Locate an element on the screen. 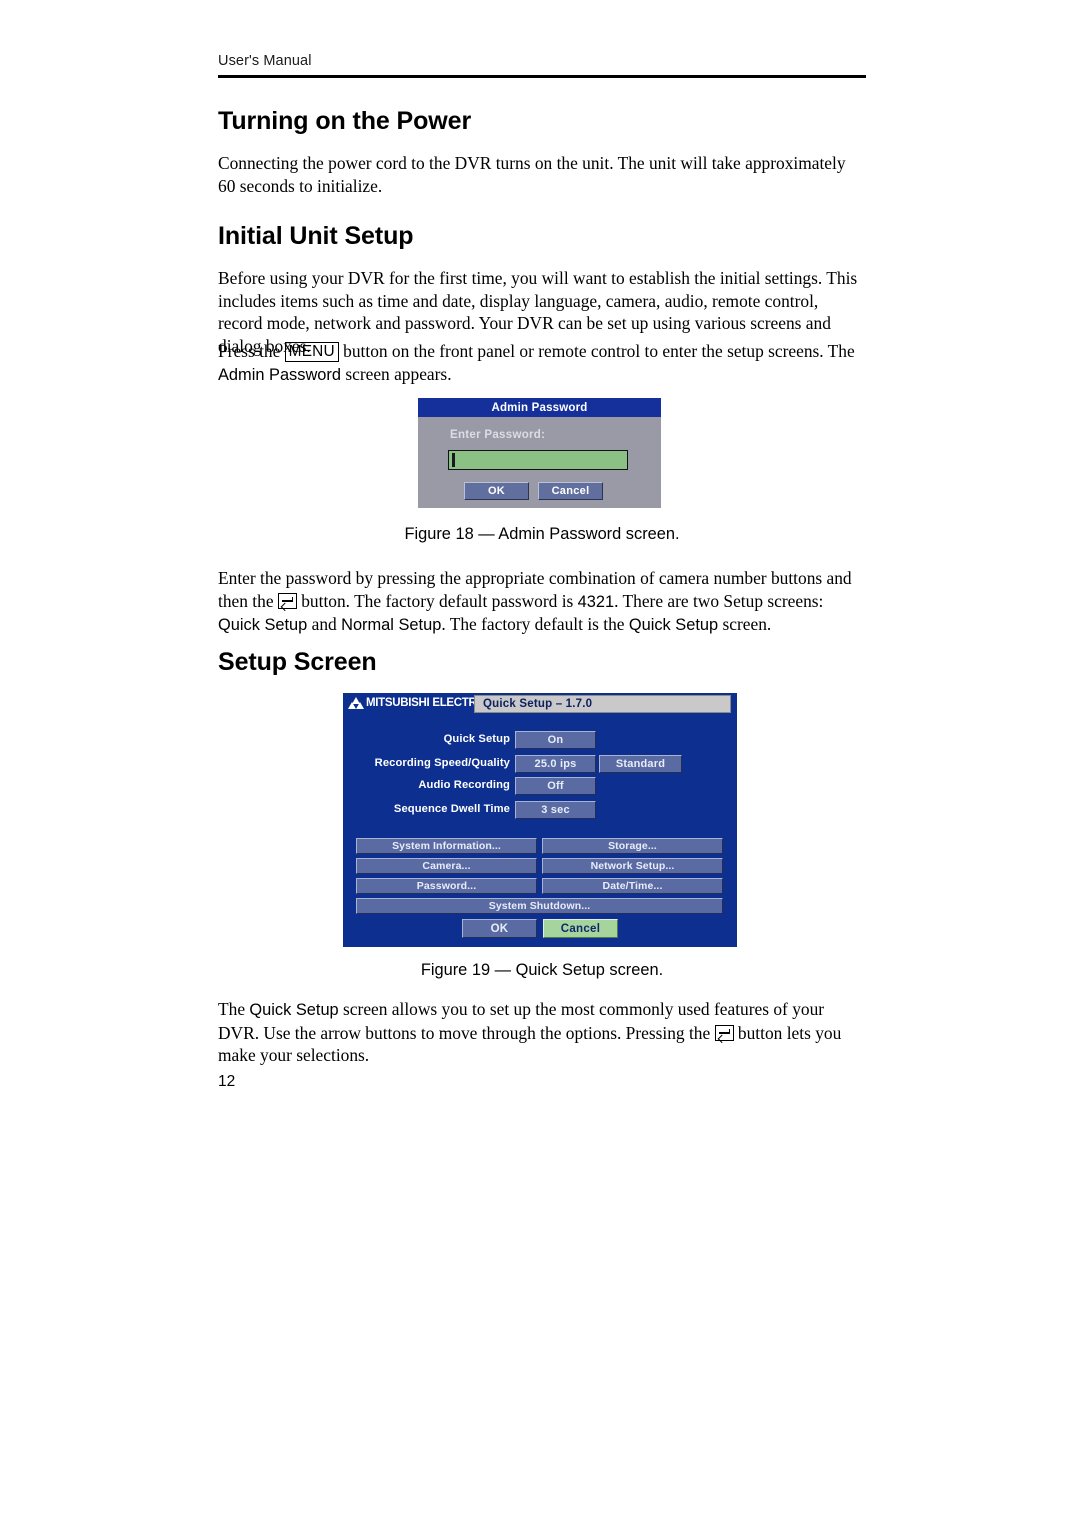 The width and height of the screenshot is (1080, 1528). admin-password-title: Admin Password is located at coordinates (539, 407).